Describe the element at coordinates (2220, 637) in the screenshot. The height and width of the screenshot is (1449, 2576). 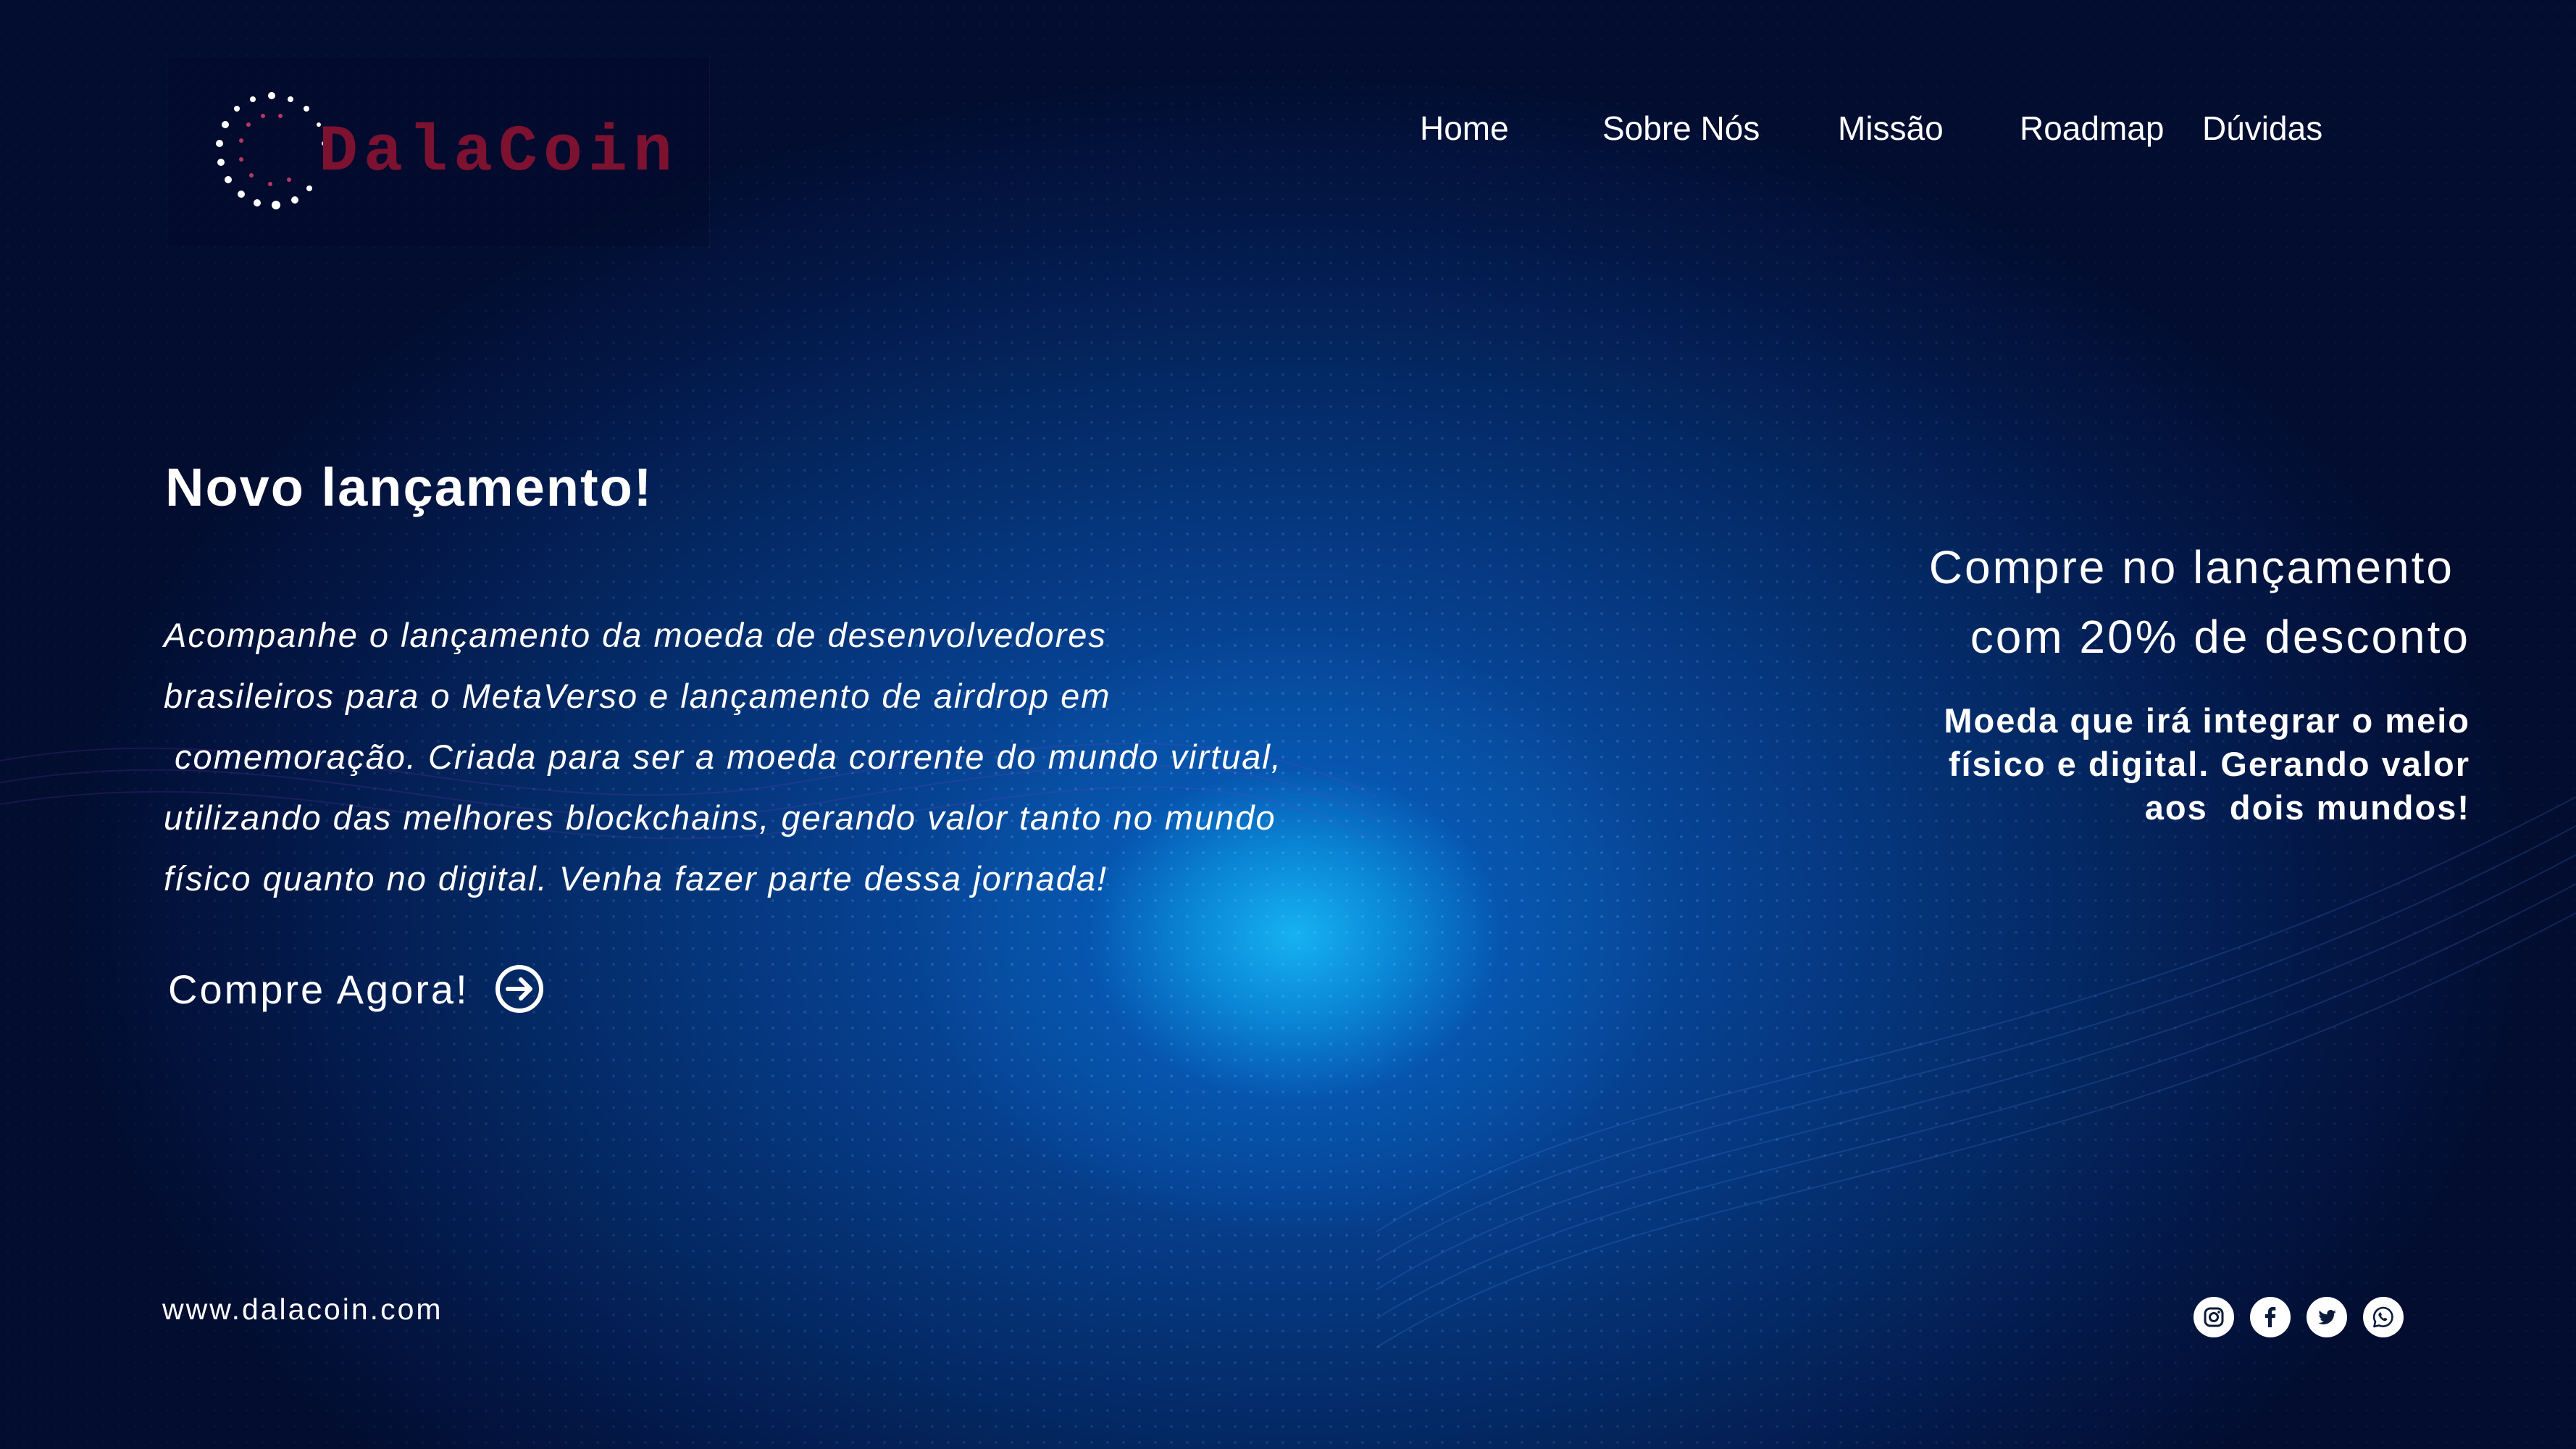
I see `promo-headline-line: com 20% de desconto` at that location.